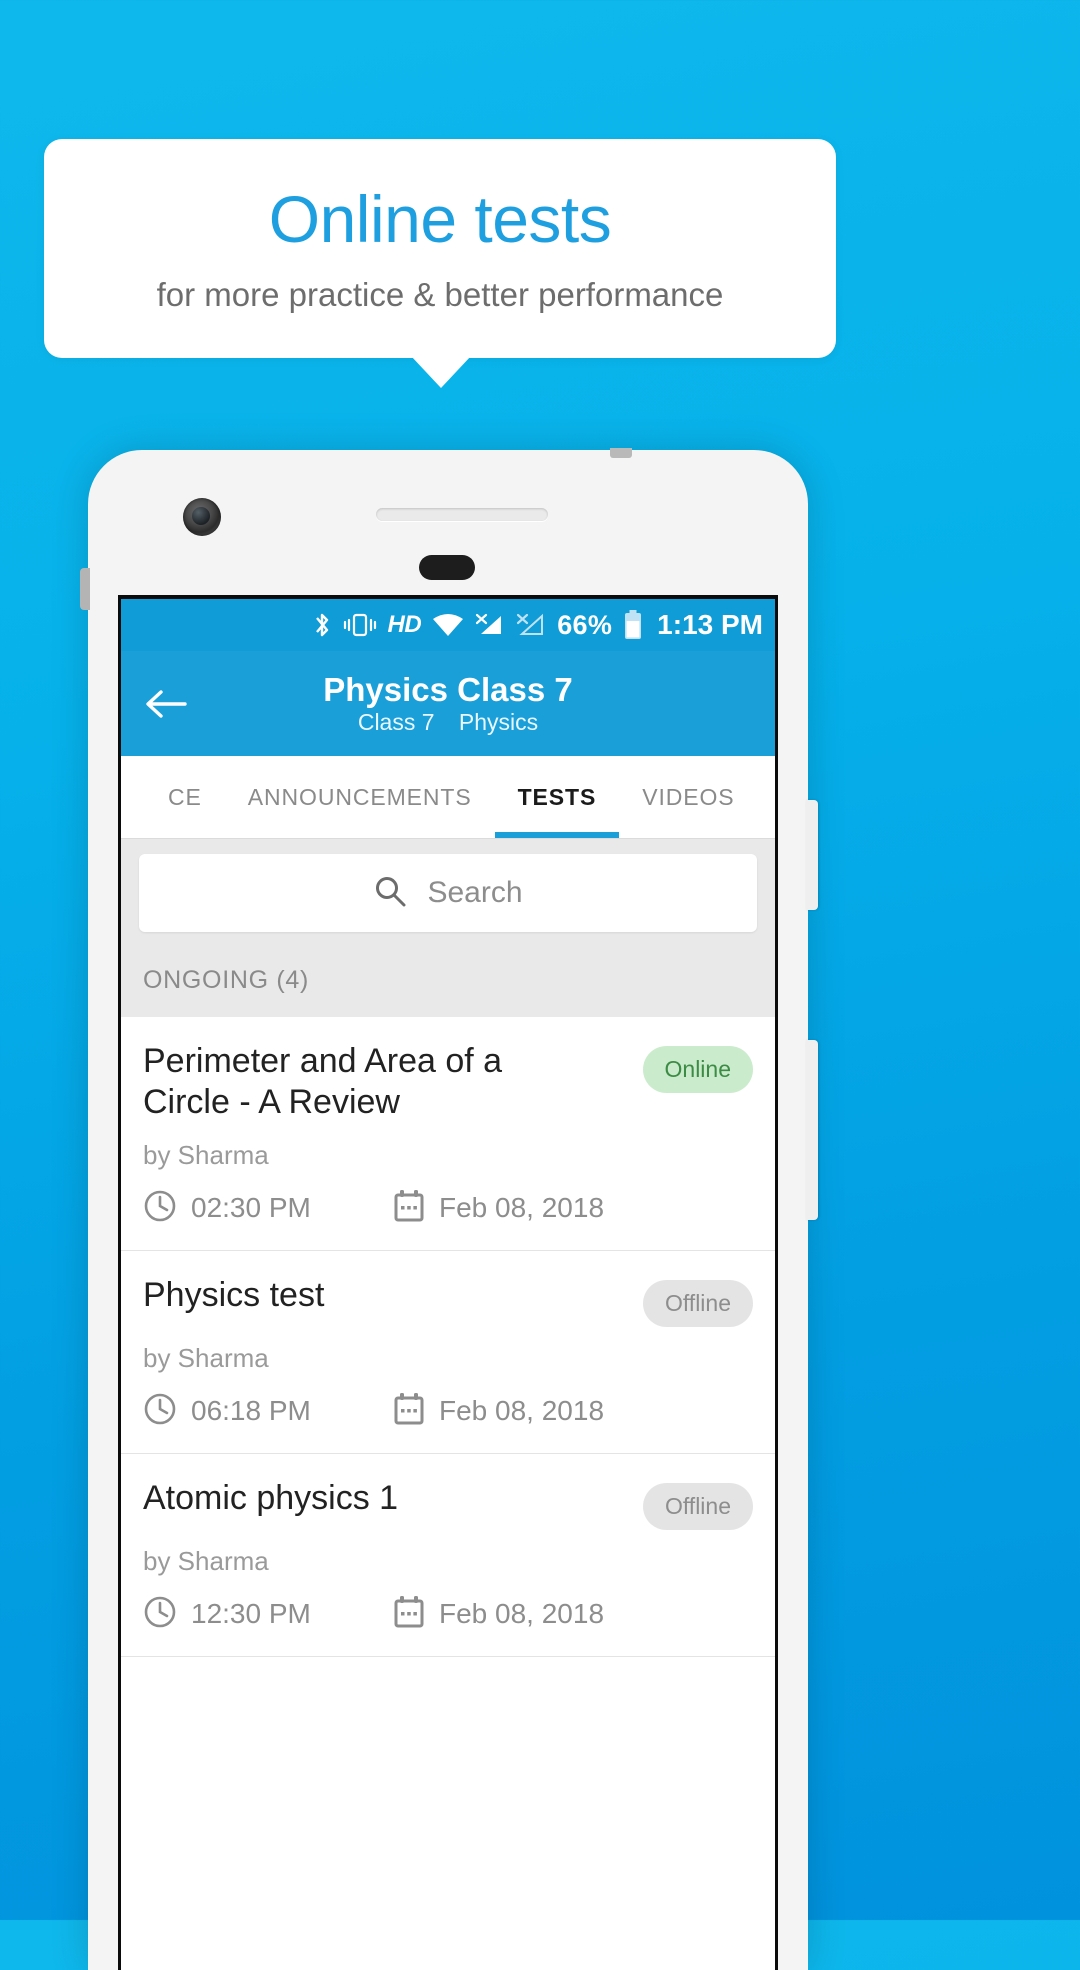  I want to click on test-time-cell: 12:30 PM, so click(268, 1614).